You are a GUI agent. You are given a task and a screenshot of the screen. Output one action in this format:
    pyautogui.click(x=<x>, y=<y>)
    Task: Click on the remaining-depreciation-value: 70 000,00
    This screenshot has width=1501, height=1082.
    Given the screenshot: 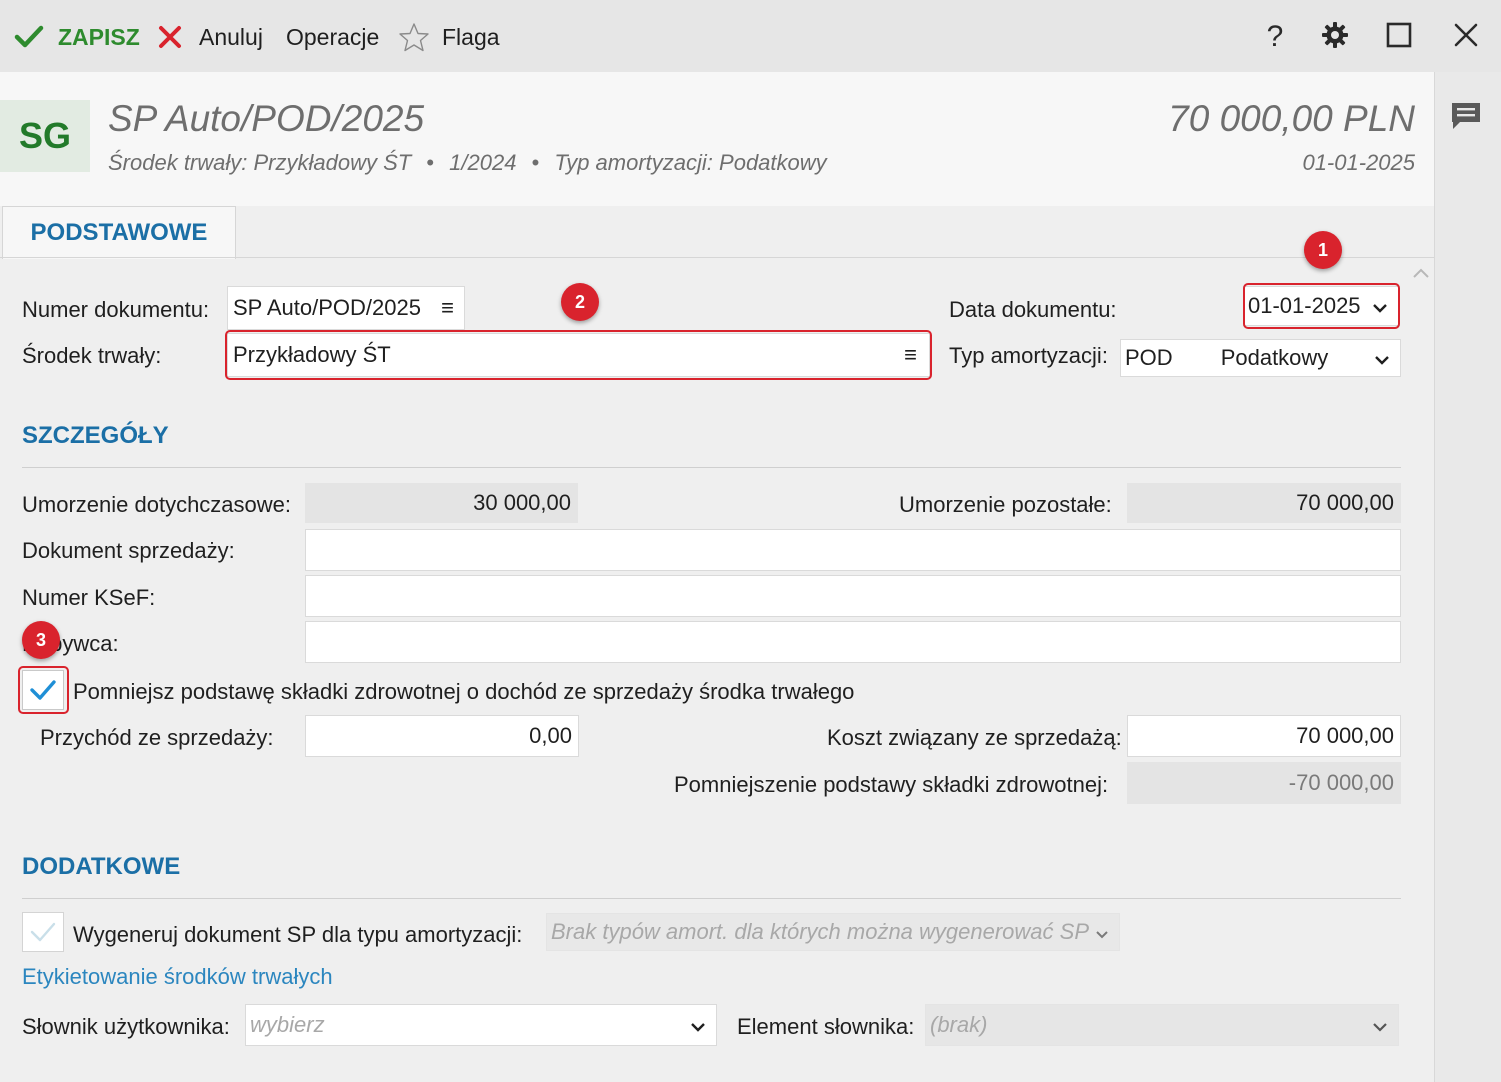 What is the action you would take?
    pyautogui.click(x=1264, y=503)
    